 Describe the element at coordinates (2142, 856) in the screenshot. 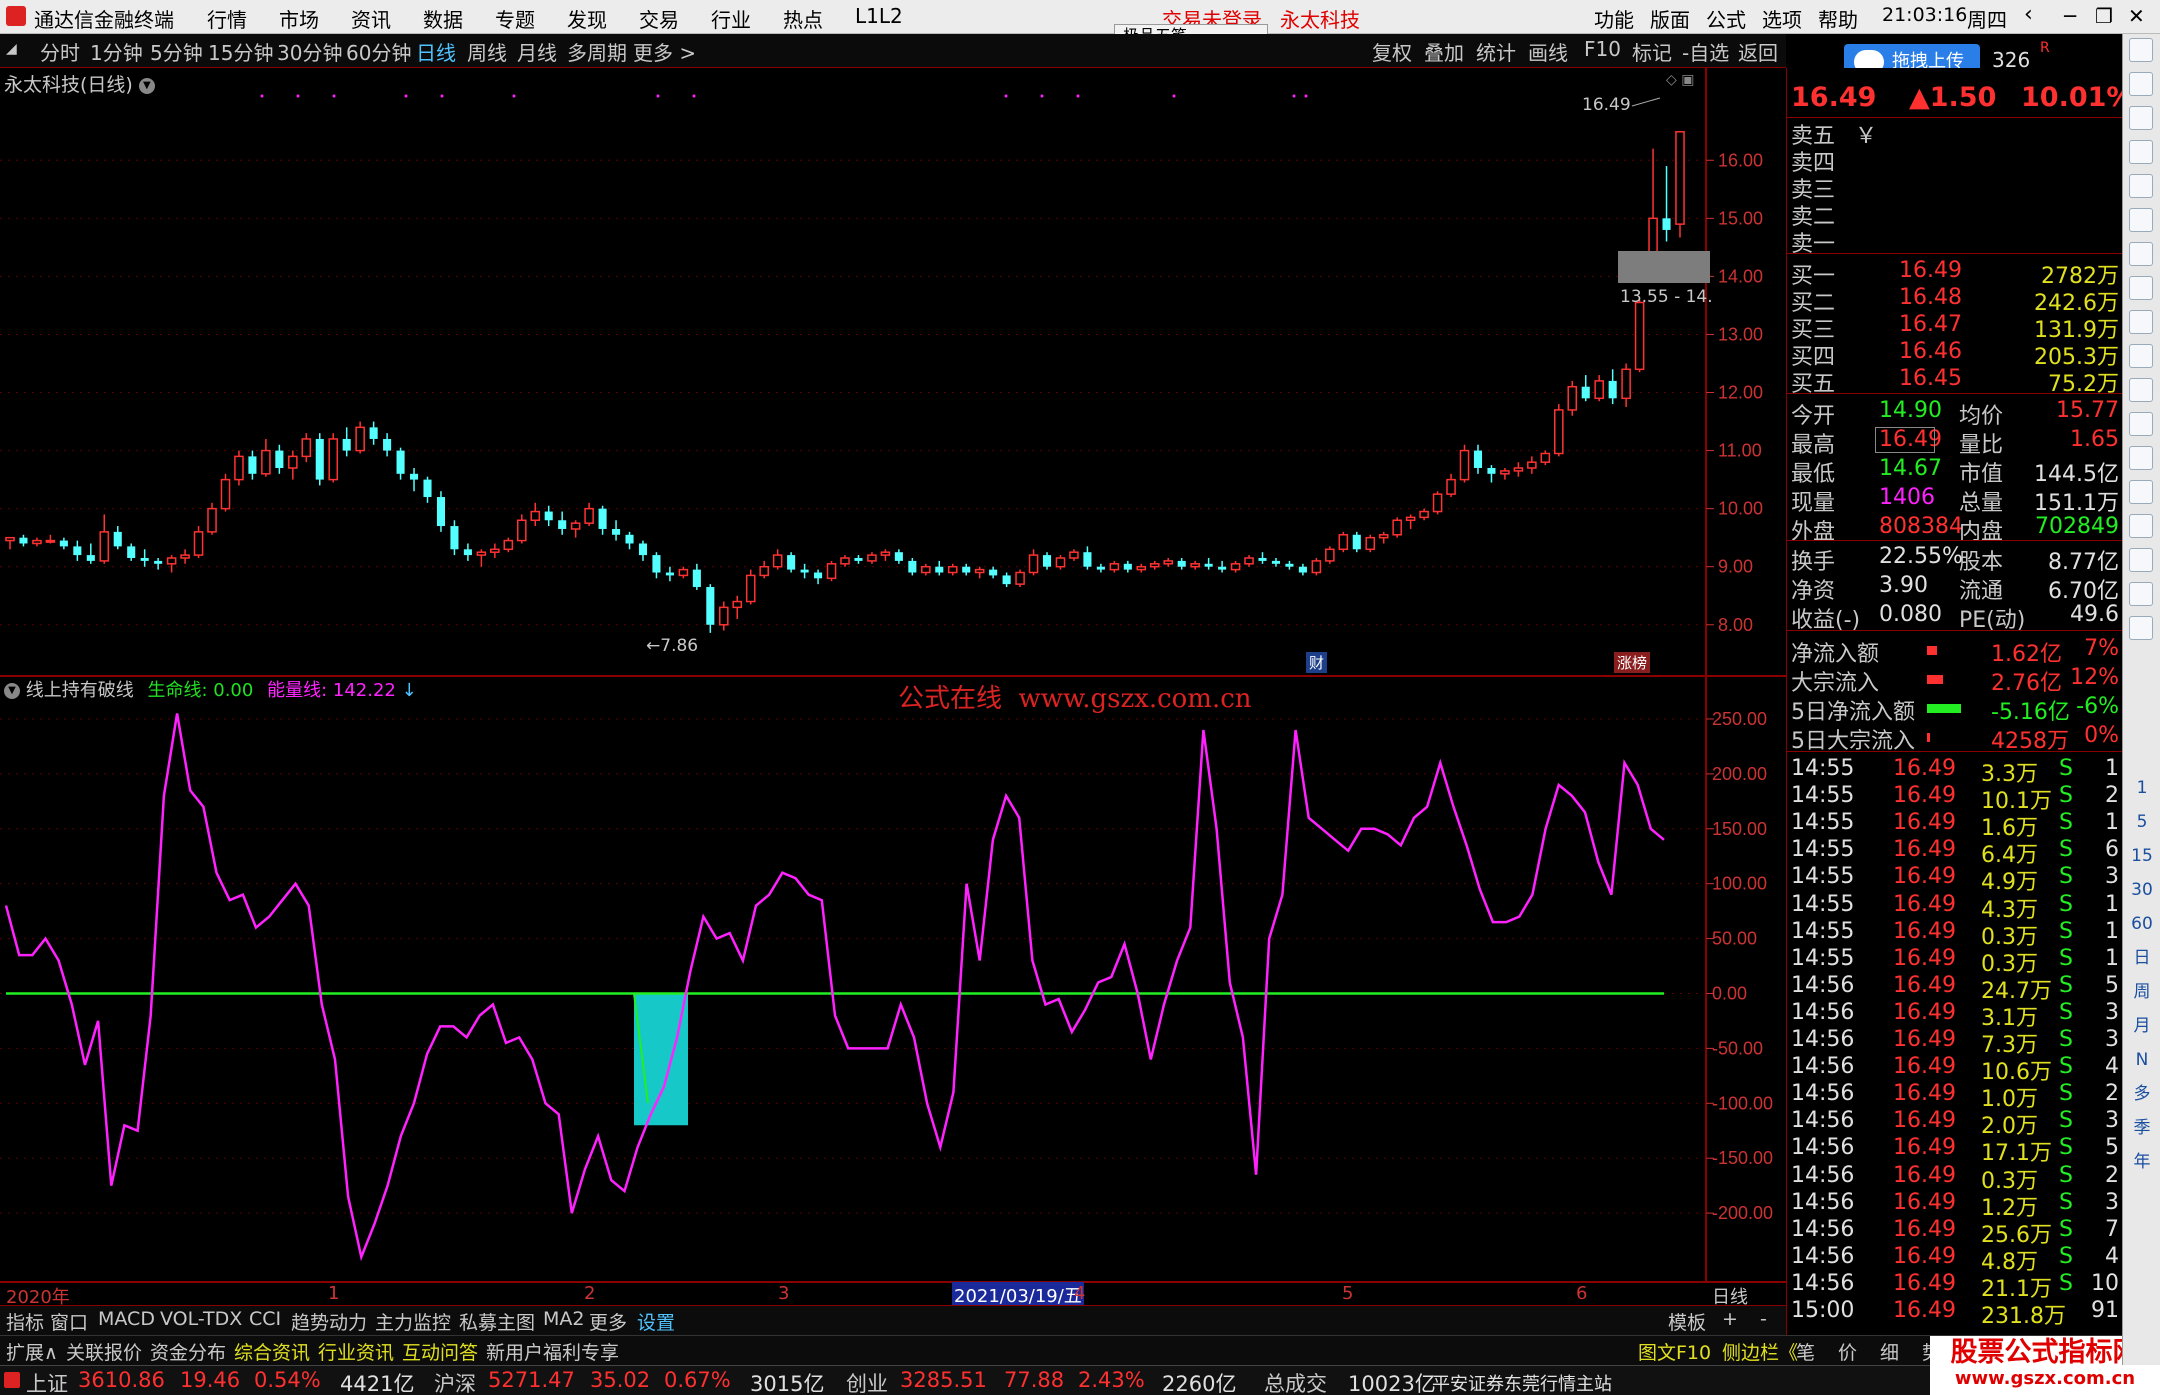

I see `sidebar-period-2: 15` at that location.